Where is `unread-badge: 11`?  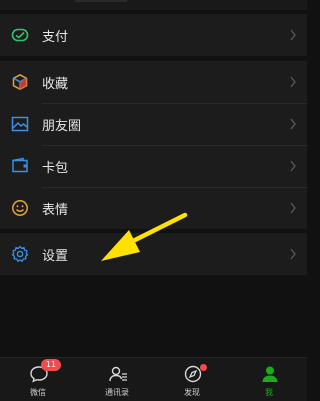 unread-badge: 11 is located at coordinates (51, 365).